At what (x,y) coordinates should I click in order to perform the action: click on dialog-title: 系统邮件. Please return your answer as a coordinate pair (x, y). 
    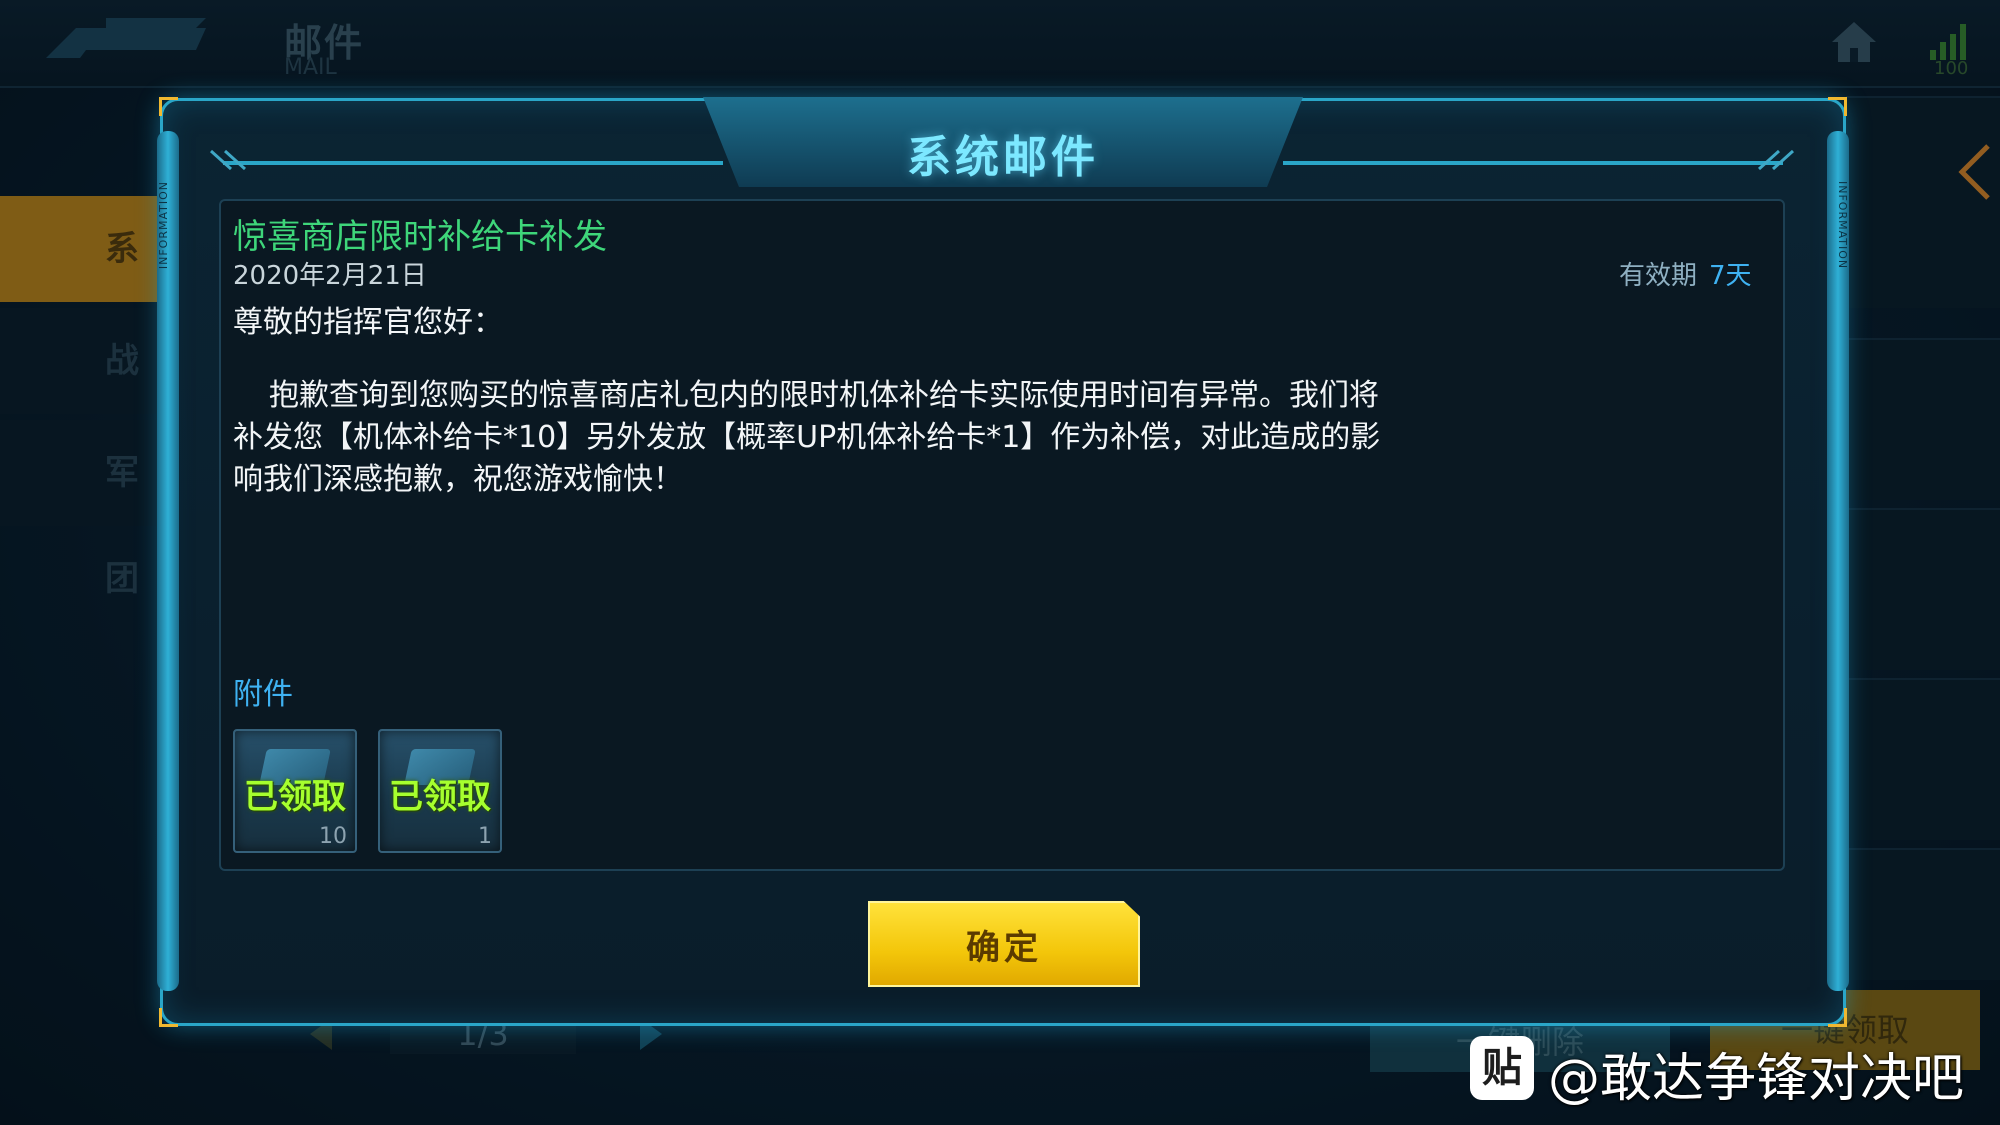
    Looking at the image, I should click on (1003, 157).